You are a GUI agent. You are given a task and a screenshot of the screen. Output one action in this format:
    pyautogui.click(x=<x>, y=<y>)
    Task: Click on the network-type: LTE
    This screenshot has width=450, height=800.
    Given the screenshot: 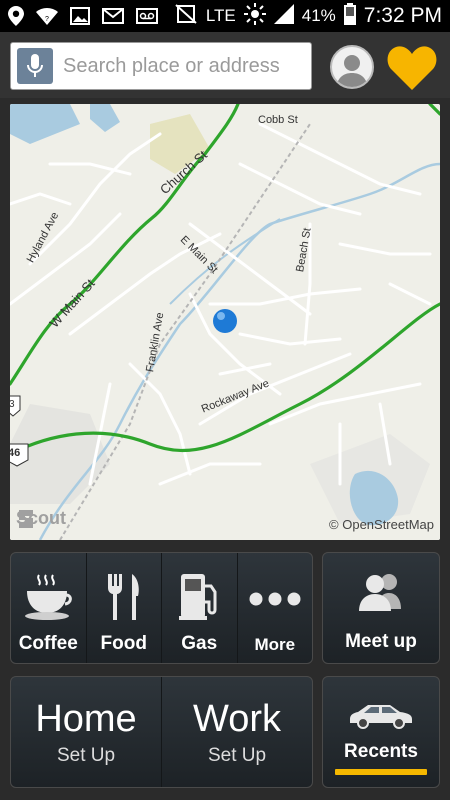 What is the action you would take?
    pyautogui.click(x=220, y=15)
    